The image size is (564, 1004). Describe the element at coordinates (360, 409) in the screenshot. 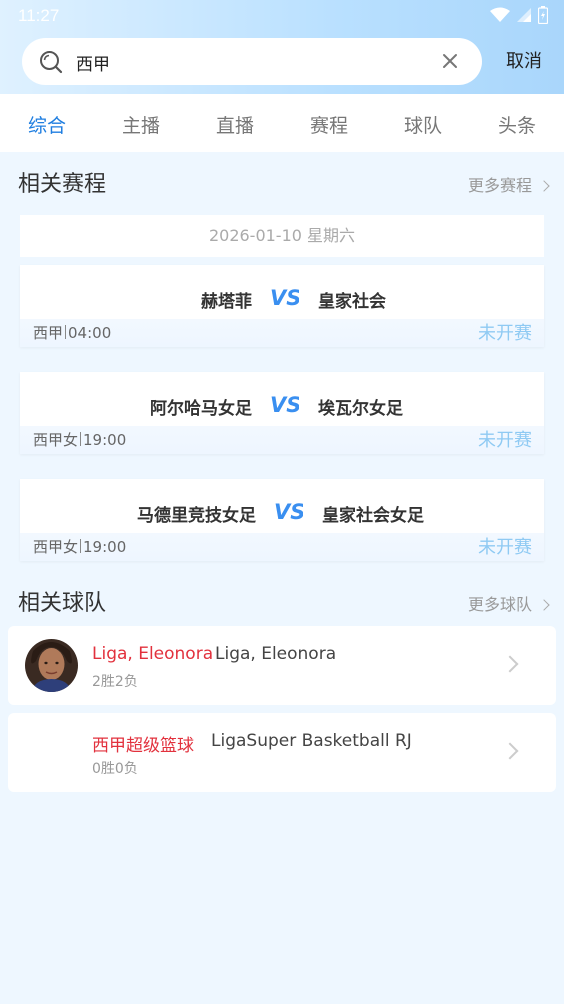

I see `away-team: 埃瓦尔女足` at that location.